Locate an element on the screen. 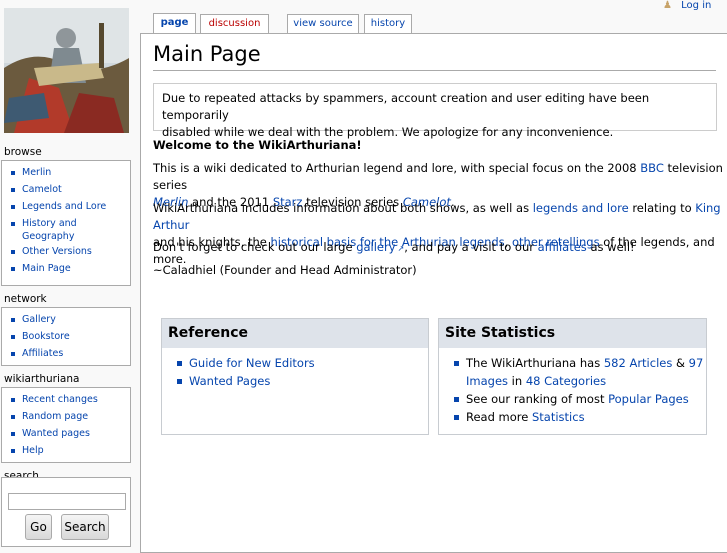  site-statistics-title: Site Statistics is located at coordinates (572, 333).